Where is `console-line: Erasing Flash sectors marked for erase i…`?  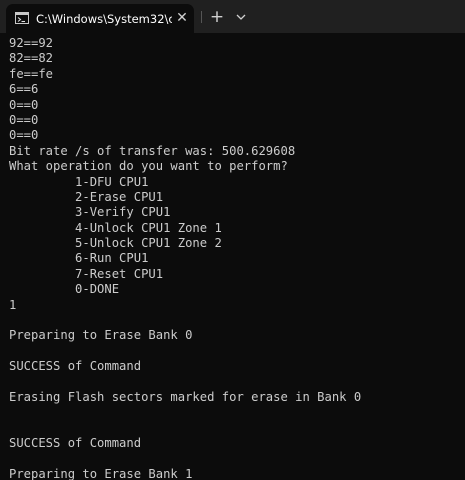 console-line: Erasing Flash sectors marked for erase i… is located at coordinates (185, 396).